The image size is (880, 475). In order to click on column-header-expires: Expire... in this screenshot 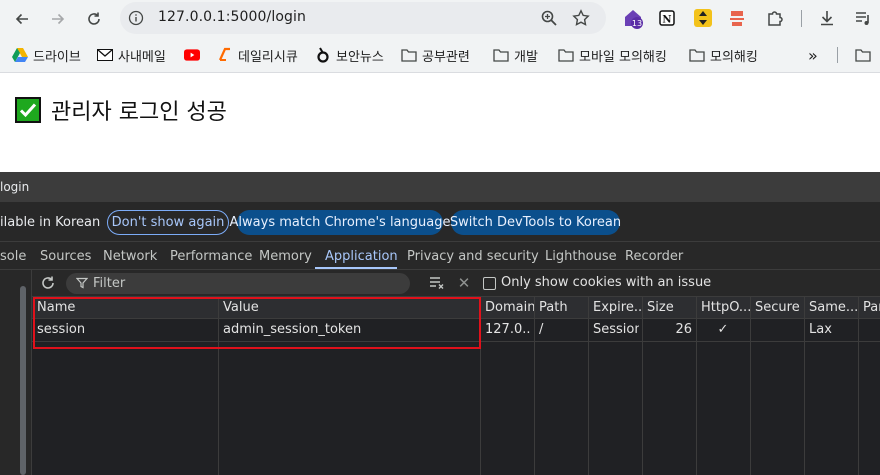, I will do `click(615, 308)`.